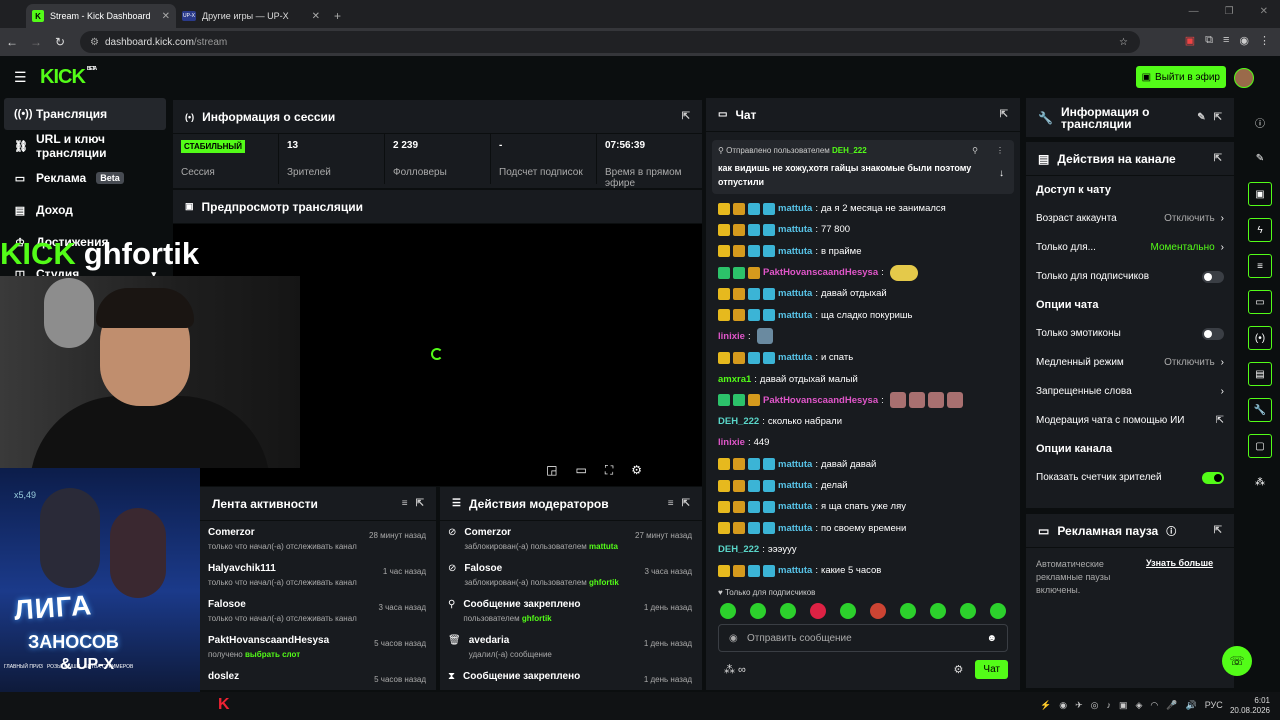 The width and height of the screenshot is (1280, 720). Describe the element at coordinates (1260, 446) in the screenshot. I see `window-icon: ▢` at that location.